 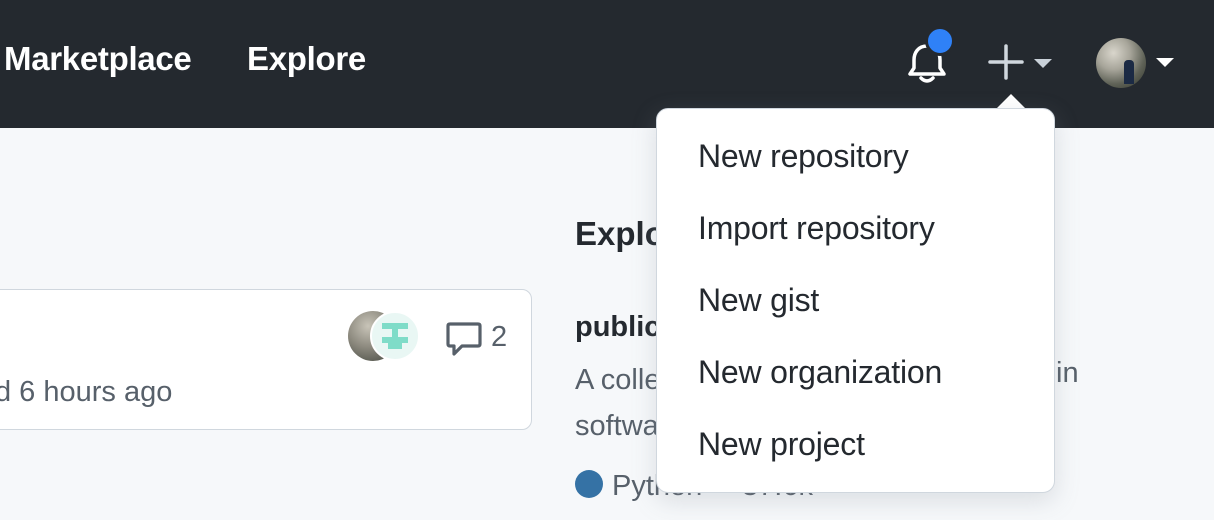 I want to click on card-timestamp: d 6 hours ago, so click(x=86, y=392).